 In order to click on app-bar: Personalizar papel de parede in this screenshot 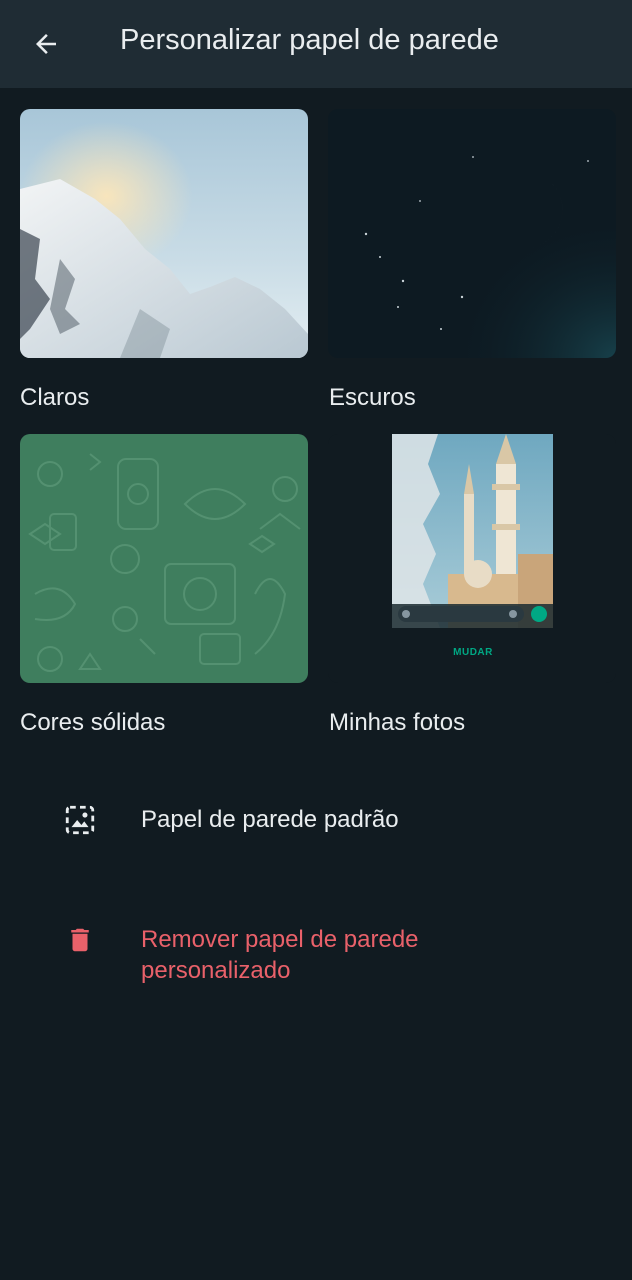, I will do `click(316, 44)`.